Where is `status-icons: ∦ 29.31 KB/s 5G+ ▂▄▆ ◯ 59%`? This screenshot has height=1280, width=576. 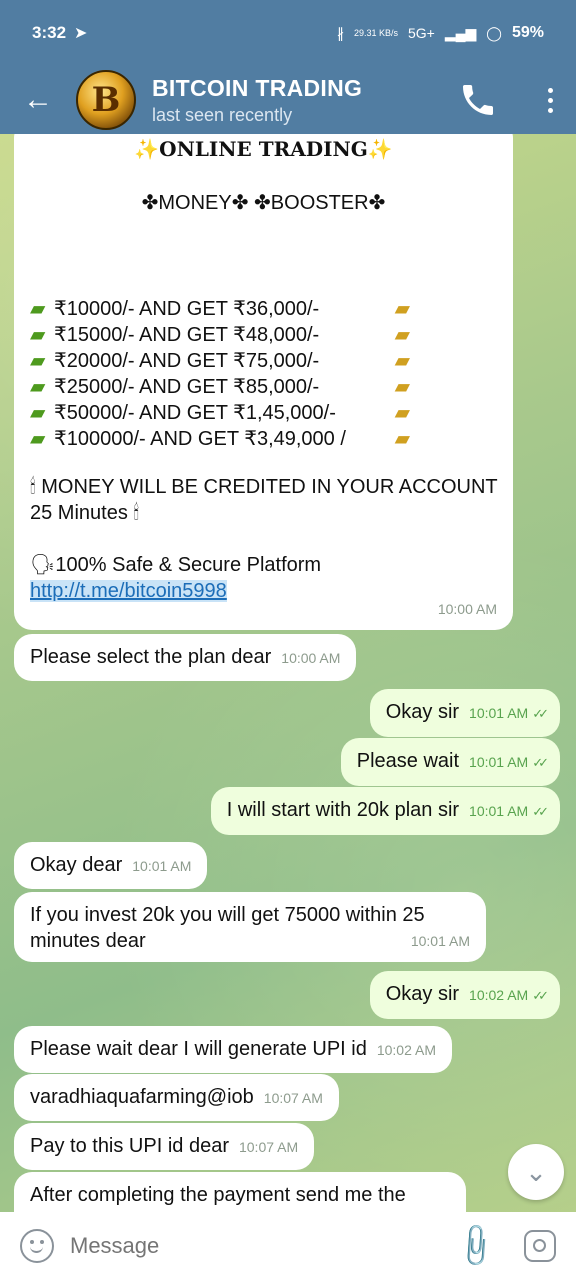
status-icons: ∦ 29.31 KB/s 5G+ ▂▄▆ ◯ 59% is located at coordinates (440, 33).